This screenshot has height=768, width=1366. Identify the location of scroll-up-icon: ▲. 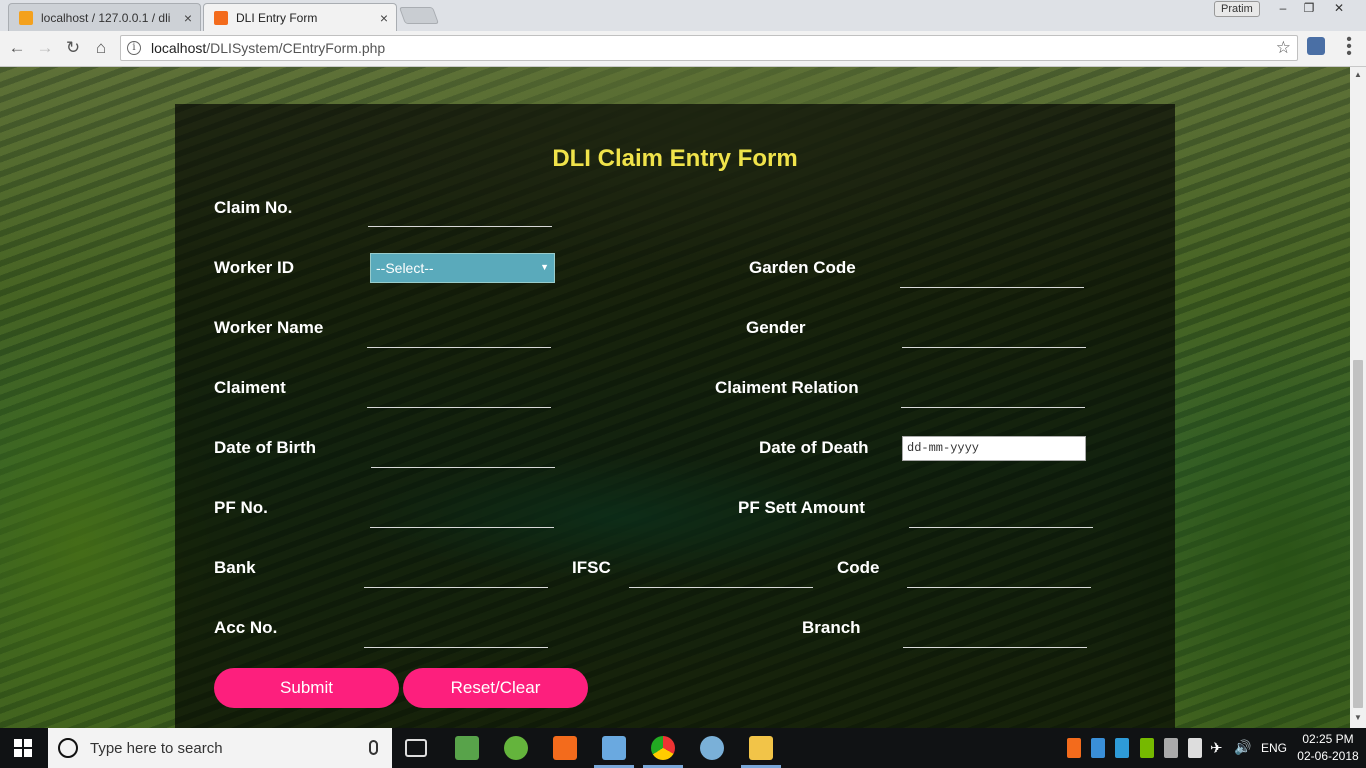
(1358, 74).